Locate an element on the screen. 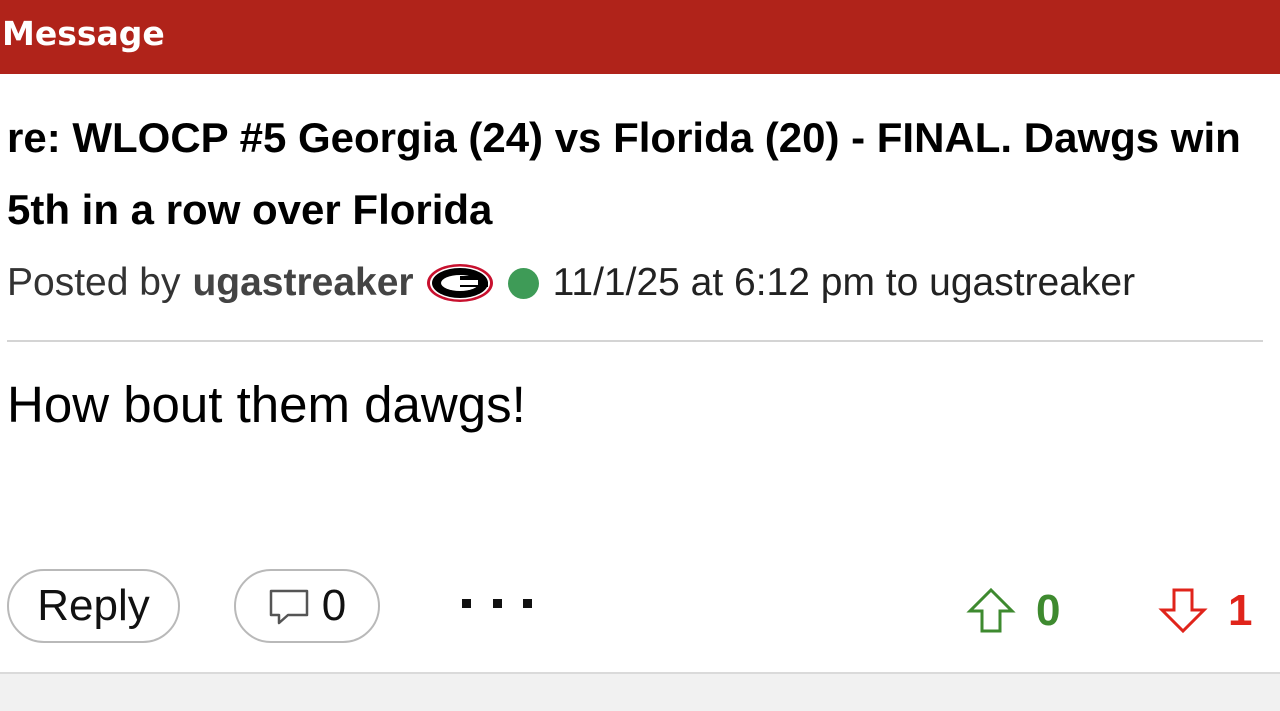  speech-bubble-icon is located at coordinates (289, 606).